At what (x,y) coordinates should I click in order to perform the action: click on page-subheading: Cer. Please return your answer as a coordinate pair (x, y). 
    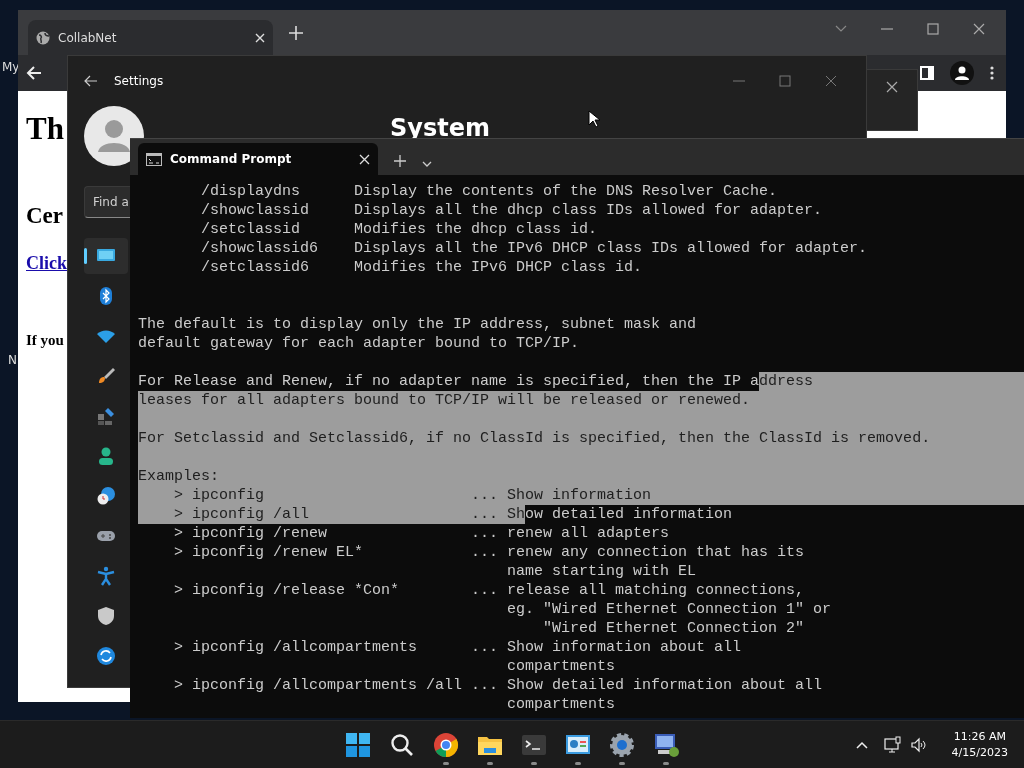
    Looking at the image, I should click on (45, 216).